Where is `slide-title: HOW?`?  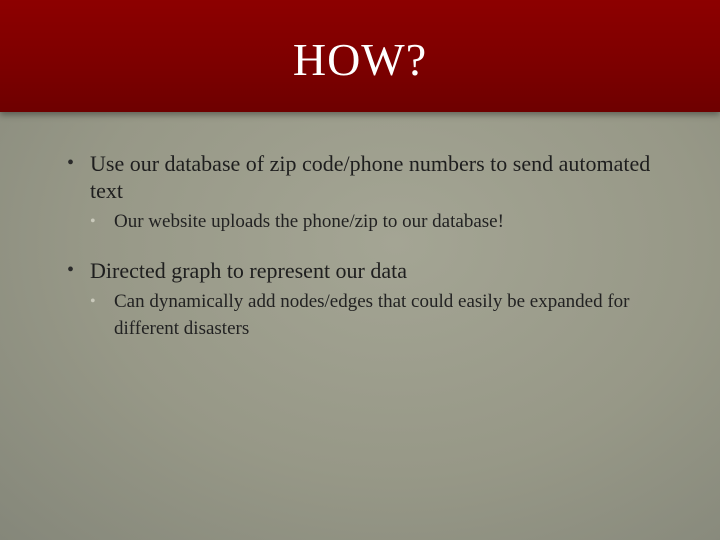 slide-title: HOW? is located at coordinates (360, 59).